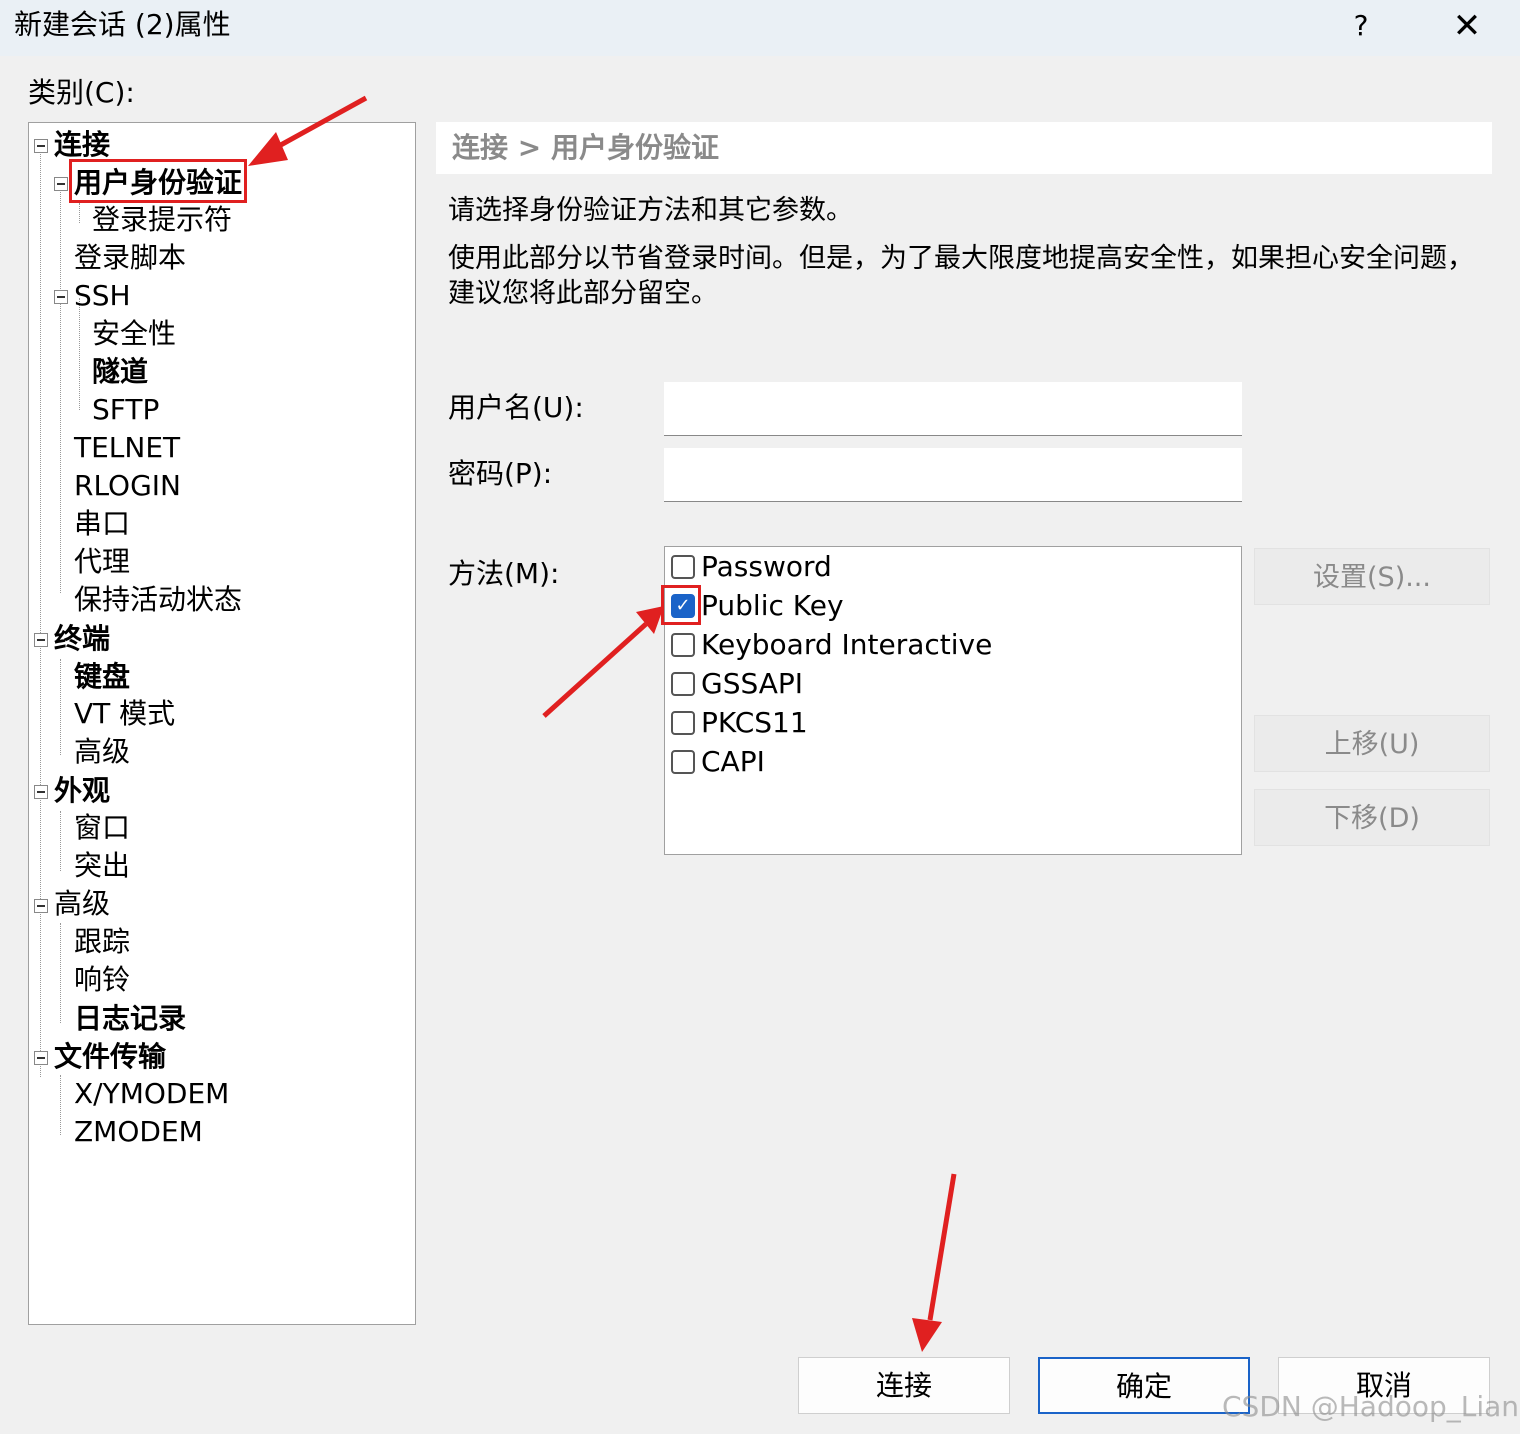 This screenshot has width=1520, height=1434. Describe the element at coordinates (120, 372) in the screenshot. I see `tree-item-tunnel: 隧道` at that location.